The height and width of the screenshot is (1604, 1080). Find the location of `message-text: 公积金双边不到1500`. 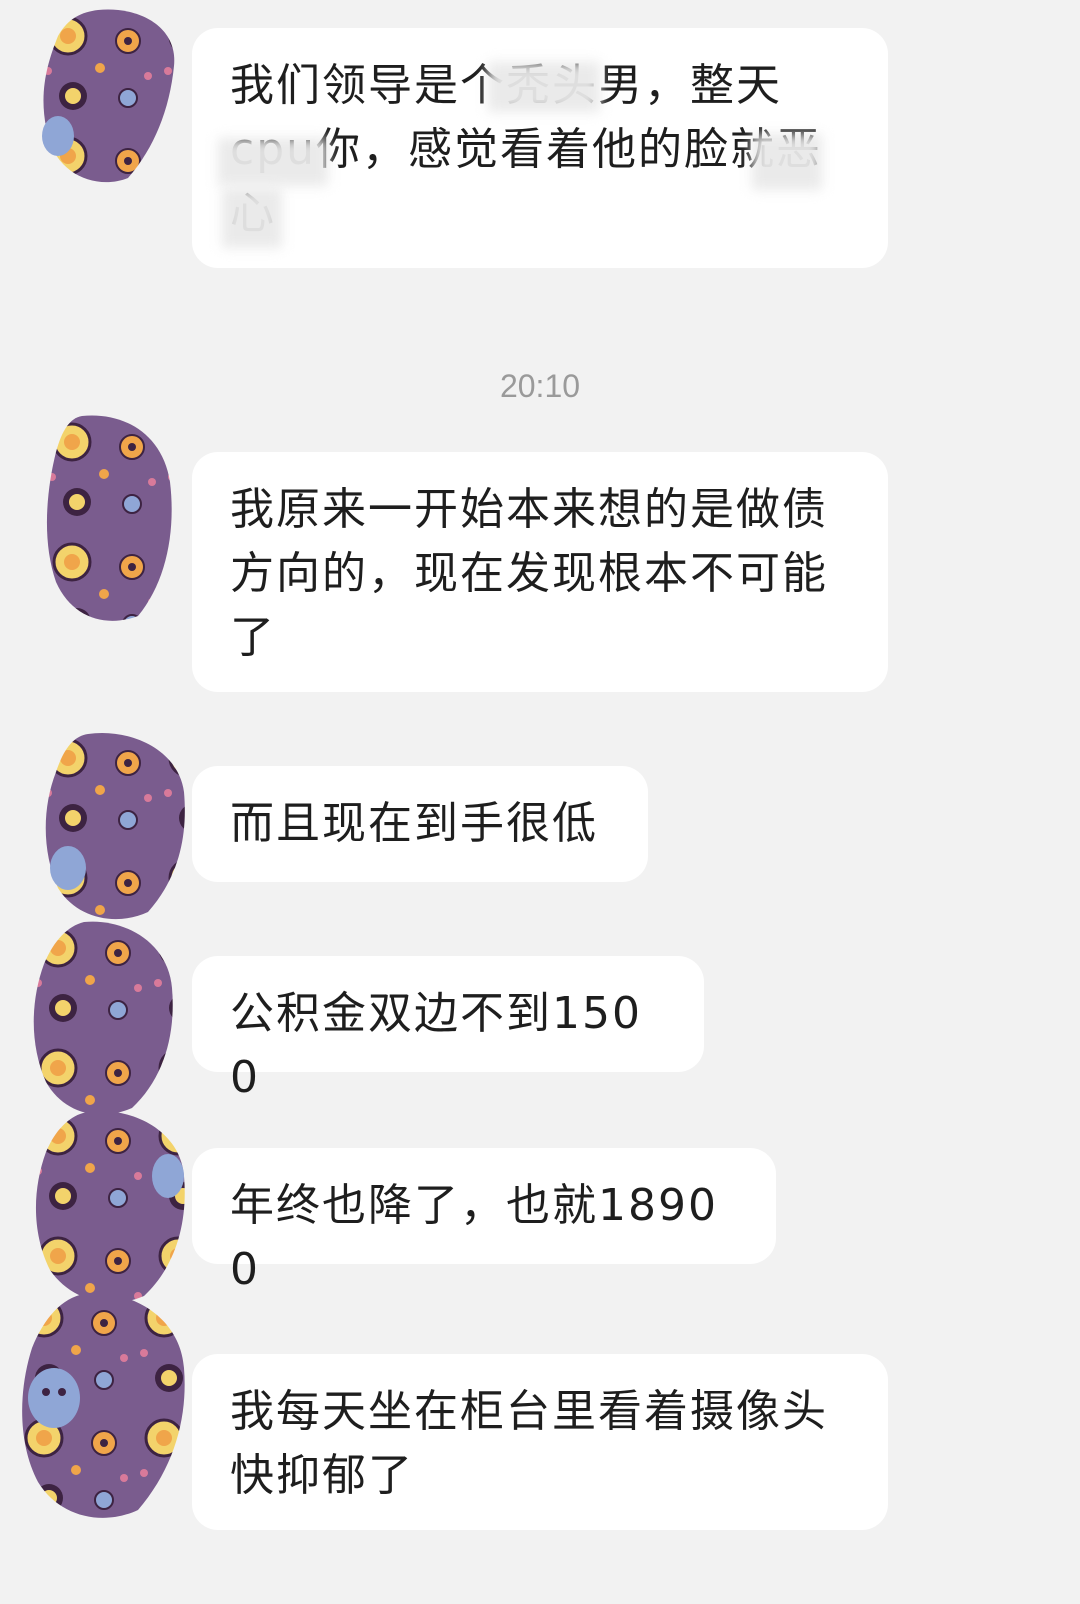

message-text: 公积金双边不到1500 is located at coordinates (436, 1045).